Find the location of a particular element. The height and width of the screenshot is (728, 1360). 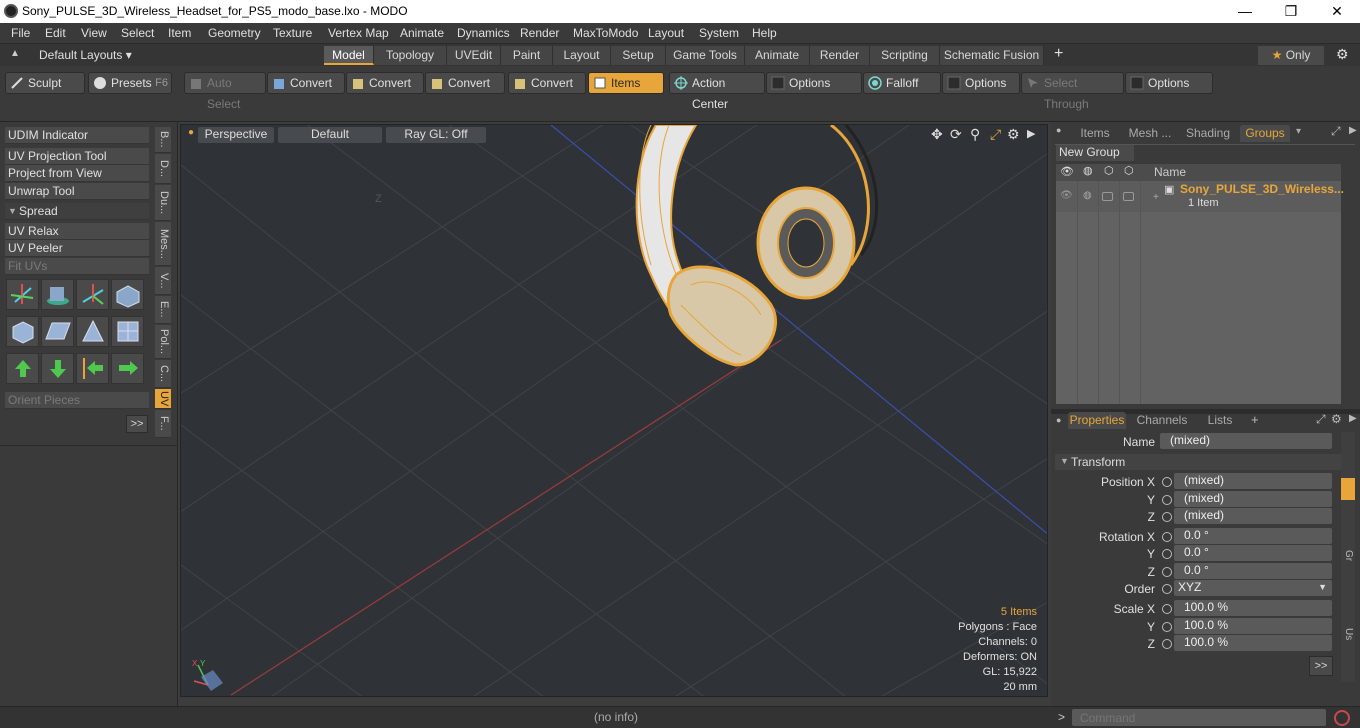

position-x-anim-icon is located at coordinates (1167, 482).